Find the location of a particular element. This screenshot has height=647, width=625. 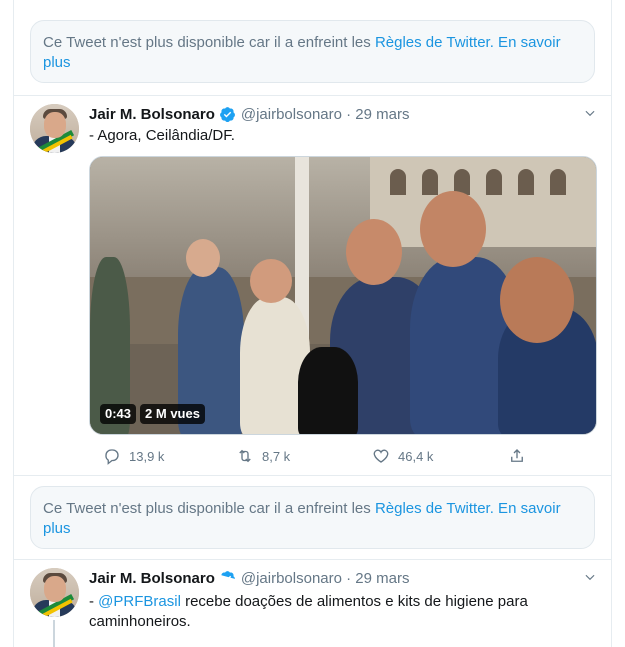

tweet-text: - Agora, Ceilândia/DF. is located at coordinates (162, 135).